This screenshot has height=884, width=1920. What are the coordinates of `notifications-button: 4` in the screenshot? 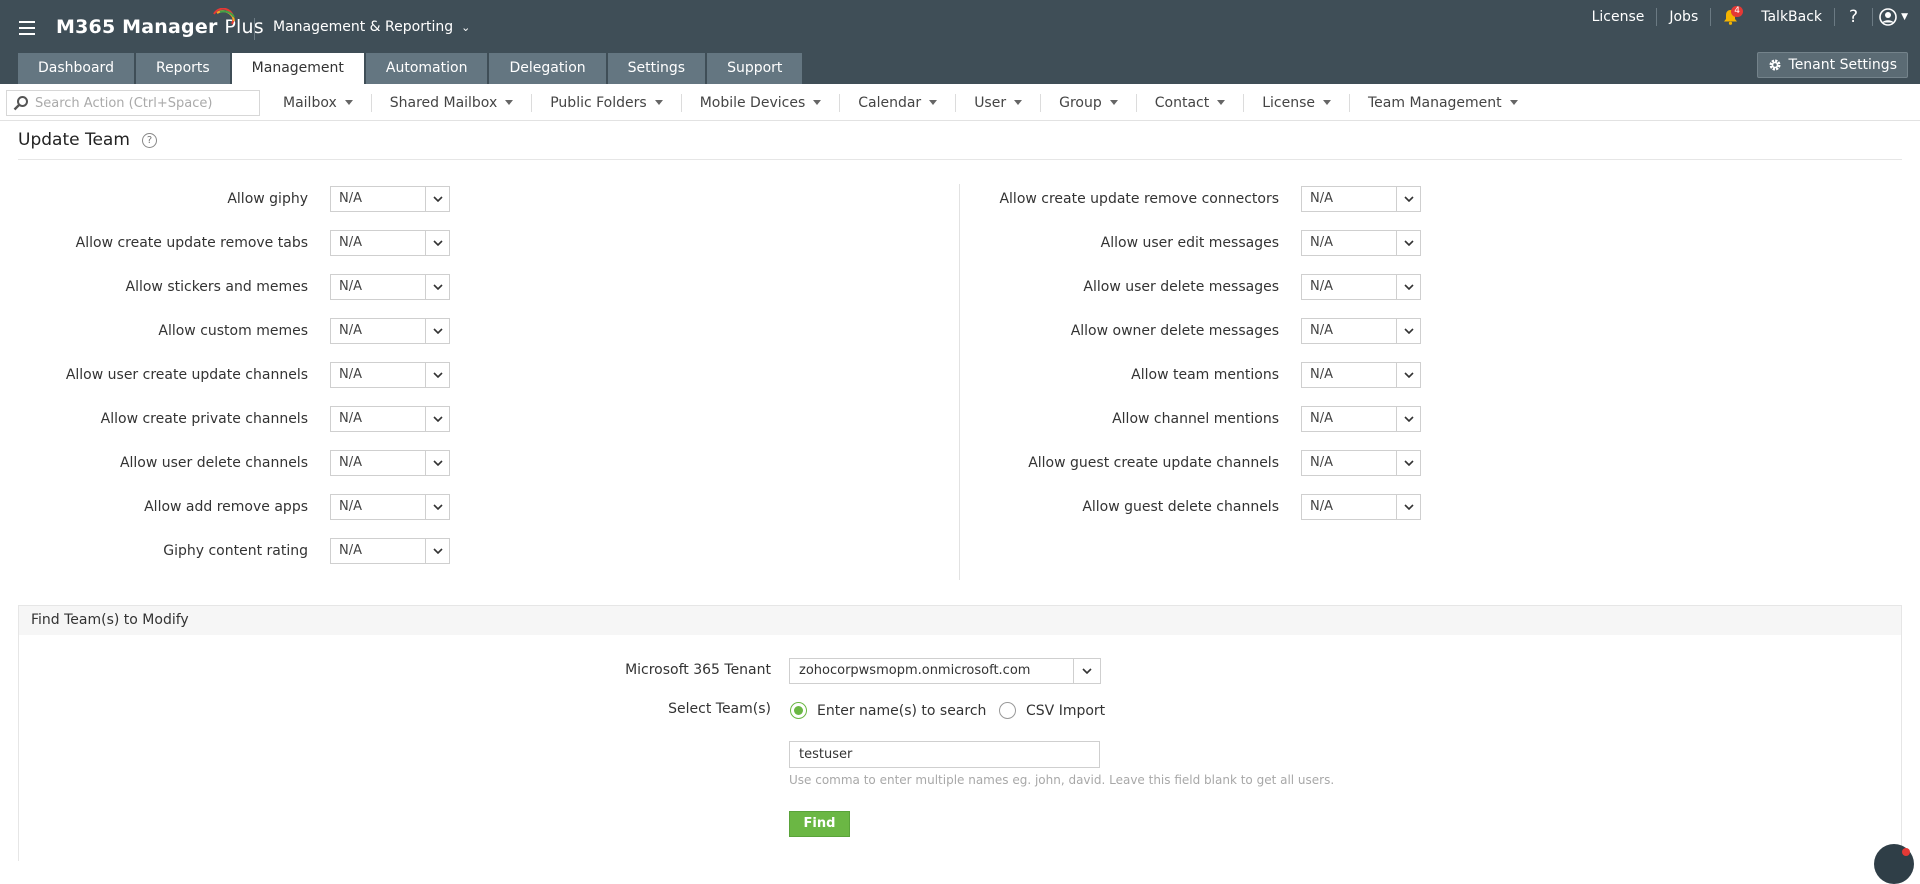 It's located at (1730, 17).